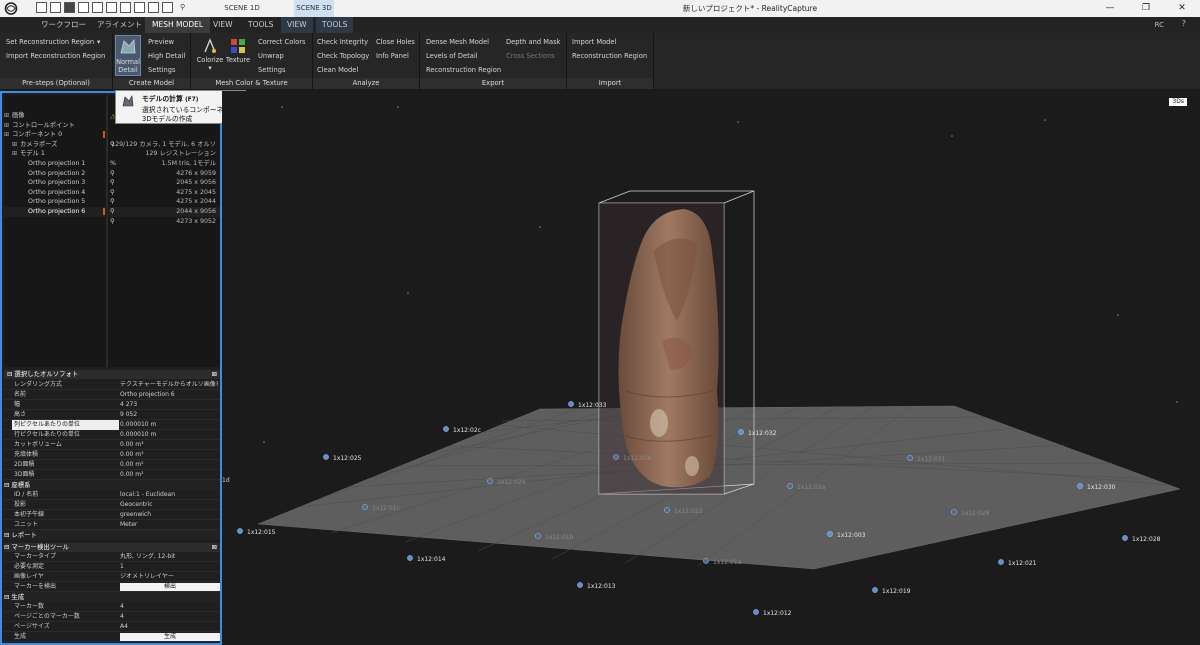 The height and width of the screenshot is (645, 1200). Describe the element at coordinates (112, 135) in the screenshot. I see `tree-row: ⊞ コンポーネント 0` at that location.